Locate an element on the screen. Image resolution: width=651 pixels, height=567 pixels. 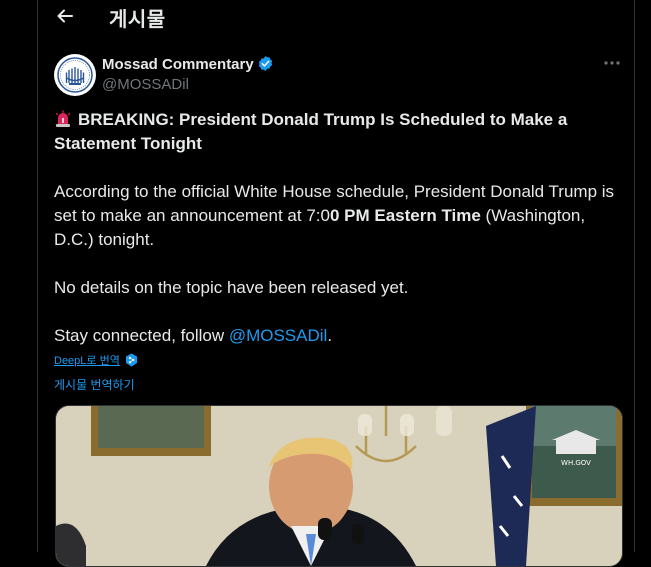
deepl-translate-link: DeepL로 번역 is located at coordinates (96, 360).